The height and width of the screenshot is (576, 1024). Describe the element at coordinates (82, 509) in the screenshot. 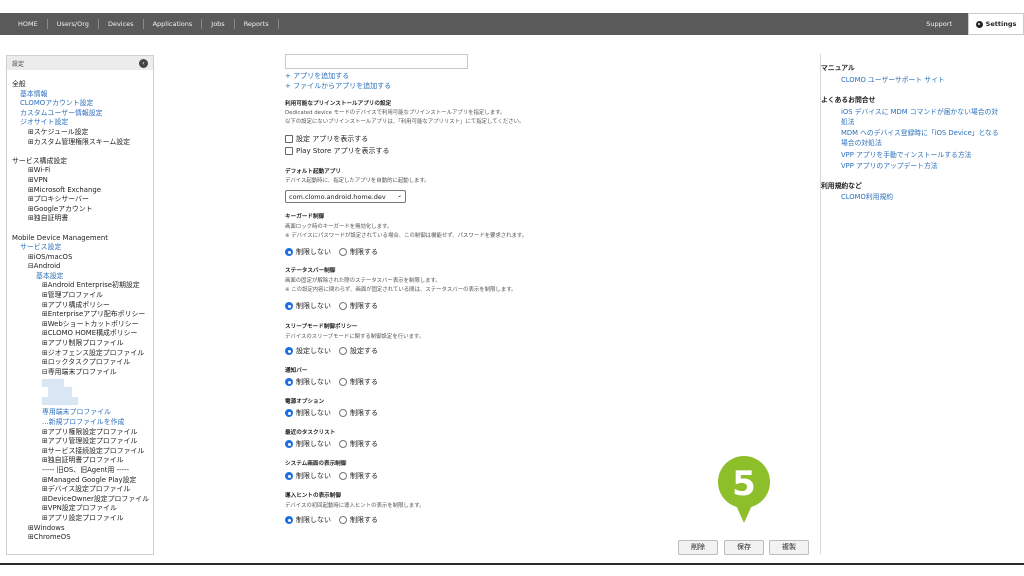

I see `sidebar-item: ⊞VPN設定プロファイル` at that location.